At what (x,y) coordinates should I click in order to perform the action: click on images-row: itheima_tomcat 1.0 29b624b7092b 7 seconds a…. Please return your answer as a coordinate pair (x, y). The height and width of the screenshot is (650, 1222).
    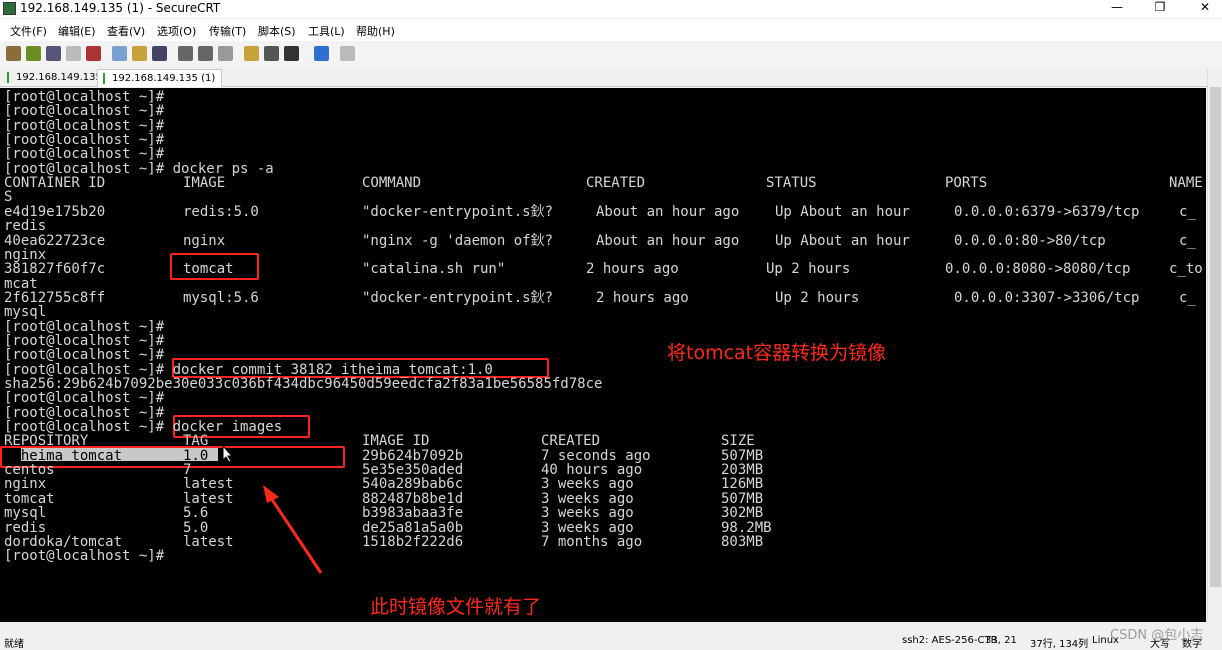
    Looking at the image, I should click on (603, 456).